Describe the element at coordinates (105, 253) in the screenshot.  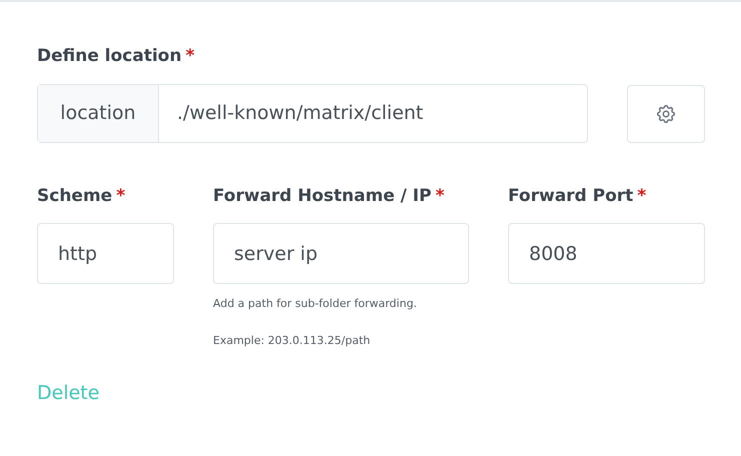
I see `input-field: http` at that location.